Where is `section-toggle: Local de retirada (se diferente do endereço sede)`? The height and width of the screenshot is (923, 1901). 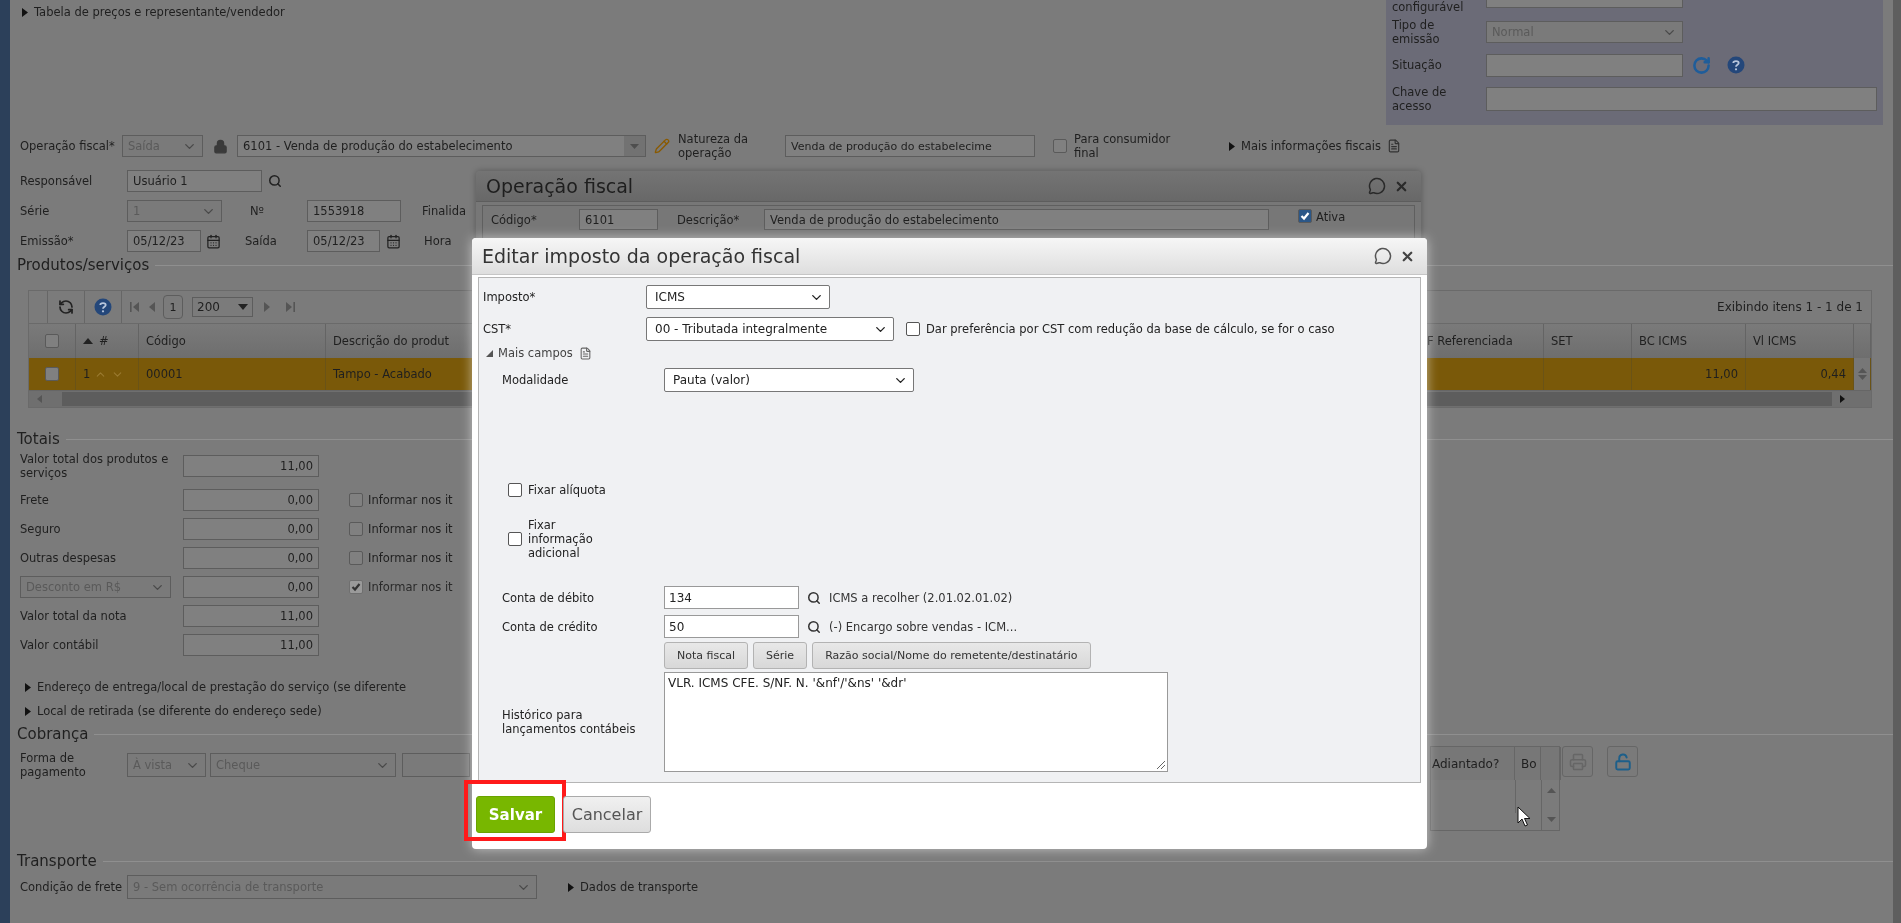
section-toggle: Local de retirada (se diferente do endereço sede) is located at coordinates (173, 711).